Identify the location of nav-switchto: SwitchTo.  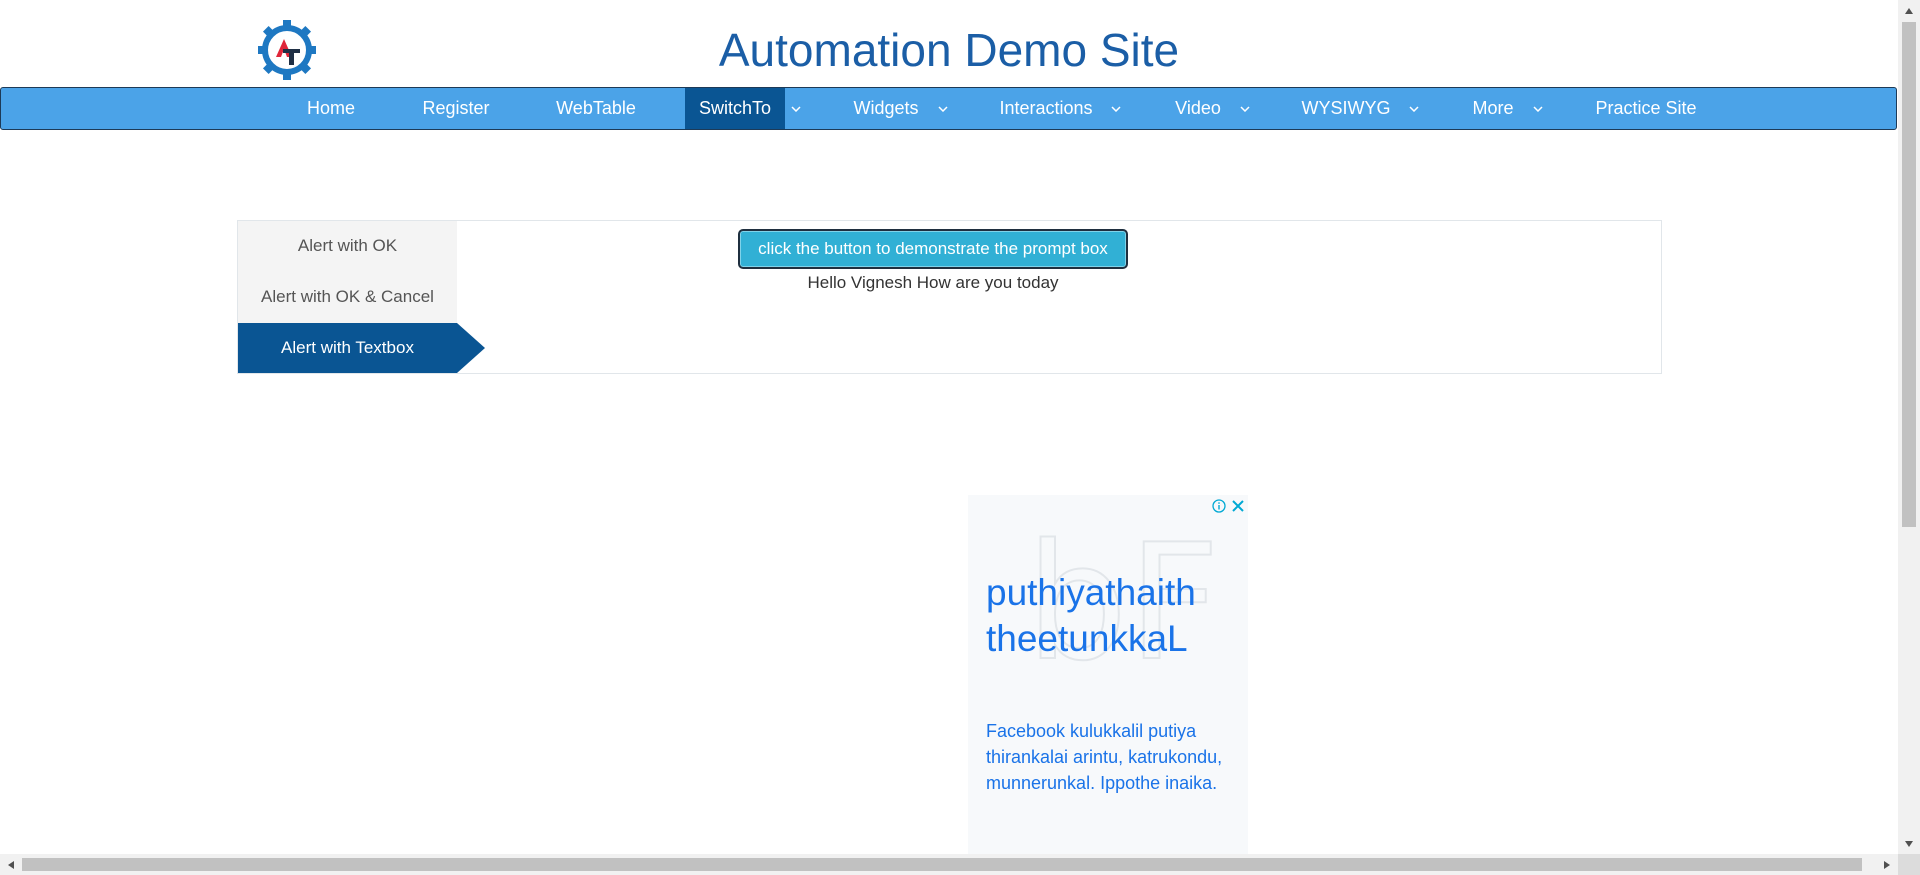
(735, 108).